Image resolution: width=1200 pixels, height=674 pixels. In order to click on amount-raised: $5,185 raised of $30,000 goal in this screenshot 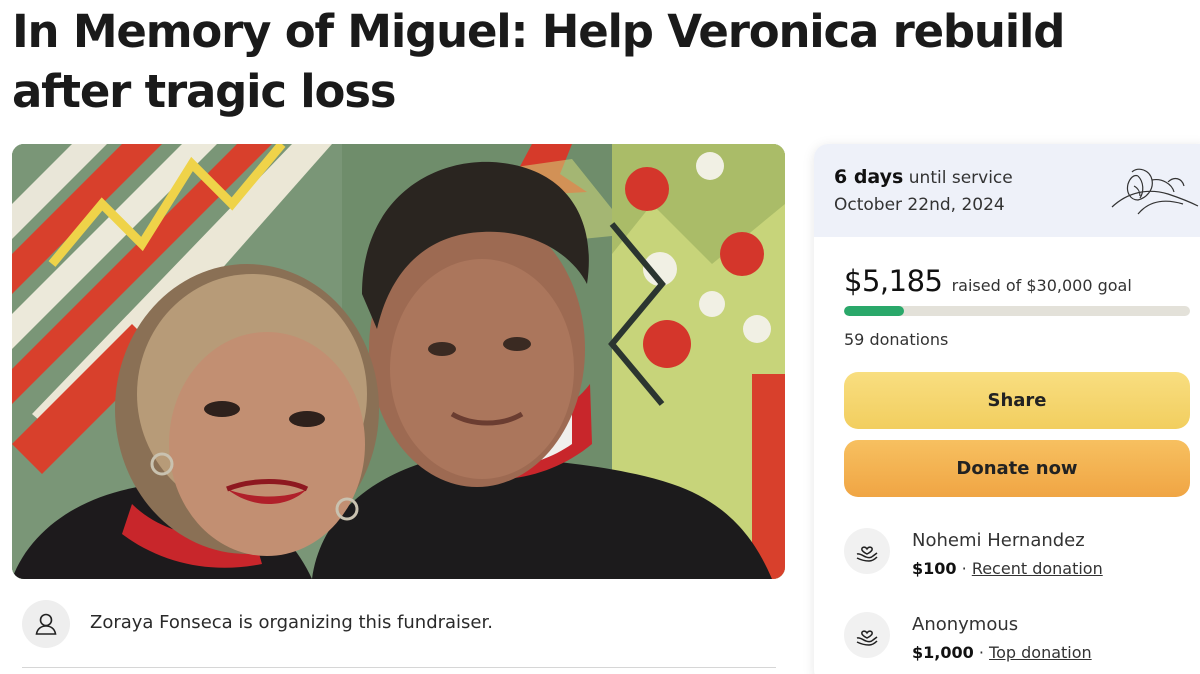, I will do `click(988, 281)`.